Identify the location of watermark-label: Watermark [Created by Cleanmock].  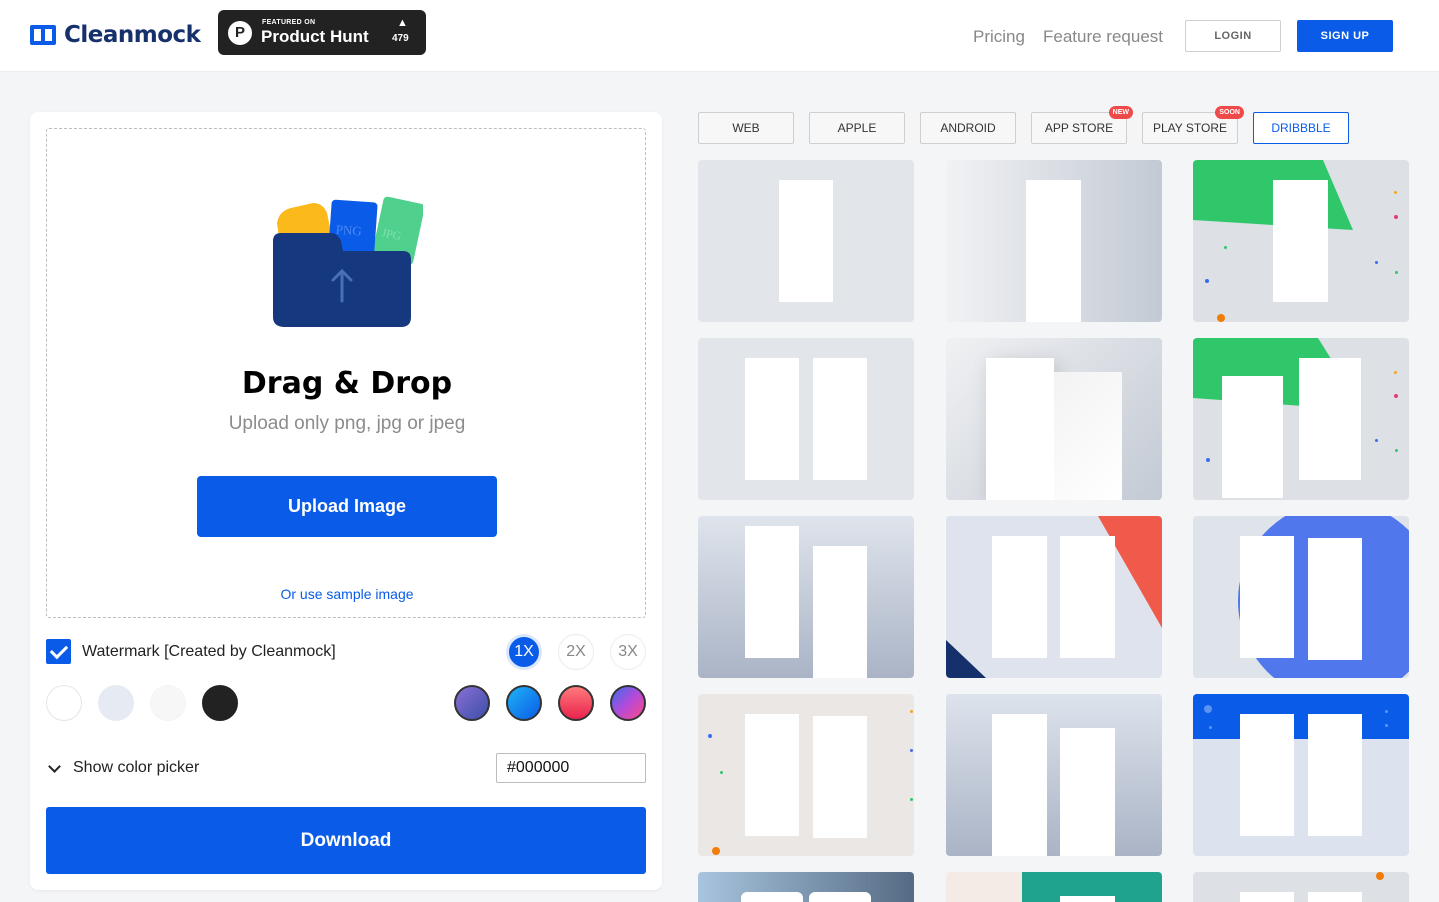
(209, 651).